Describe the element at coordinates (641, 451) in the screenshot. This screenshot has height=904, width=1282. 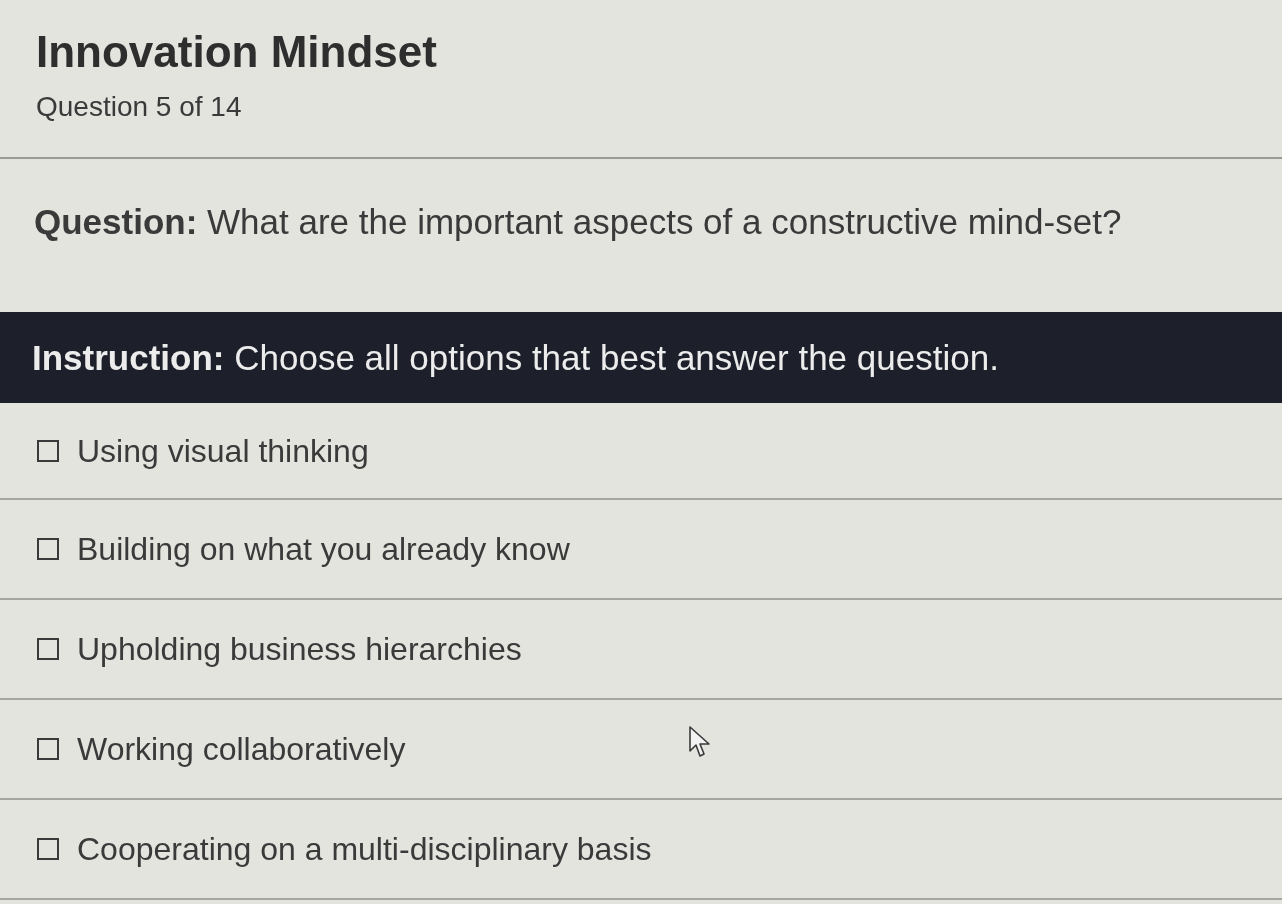
I see `answer-option: Using visual thinking` at that location.